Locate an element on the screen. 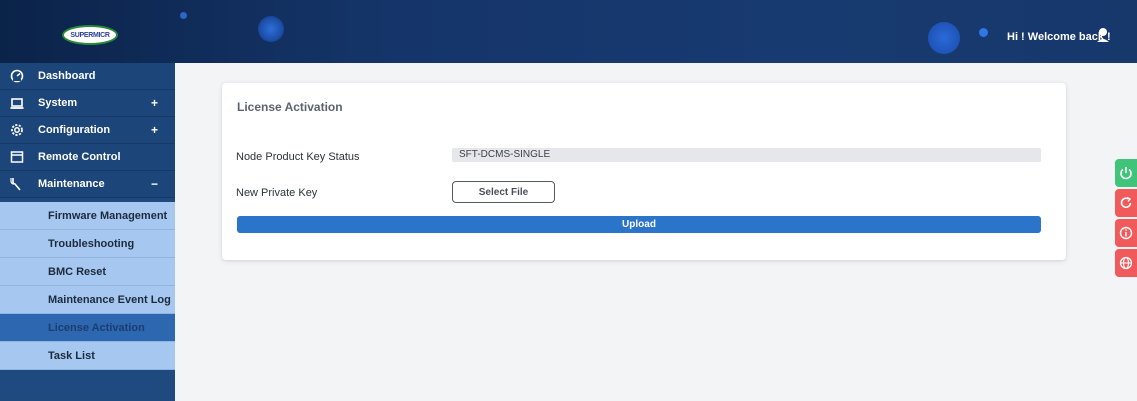 The width and height of the screenshot is (1137, 401). sidebar-subitem-task-list: Task List is located at coordinates (87, 356).